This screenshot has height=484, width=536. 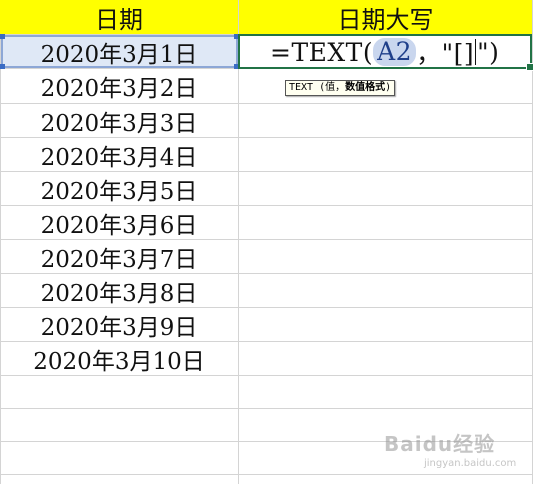 I want to click on date-cell: 2020年3月3日, so click(x=119, y=120).